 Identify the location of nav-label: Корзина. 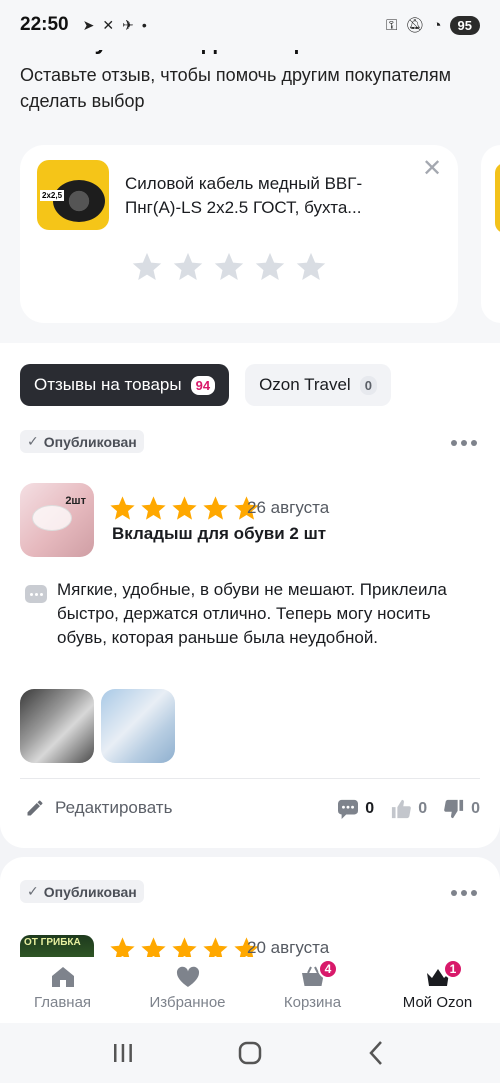
(312, 1002).